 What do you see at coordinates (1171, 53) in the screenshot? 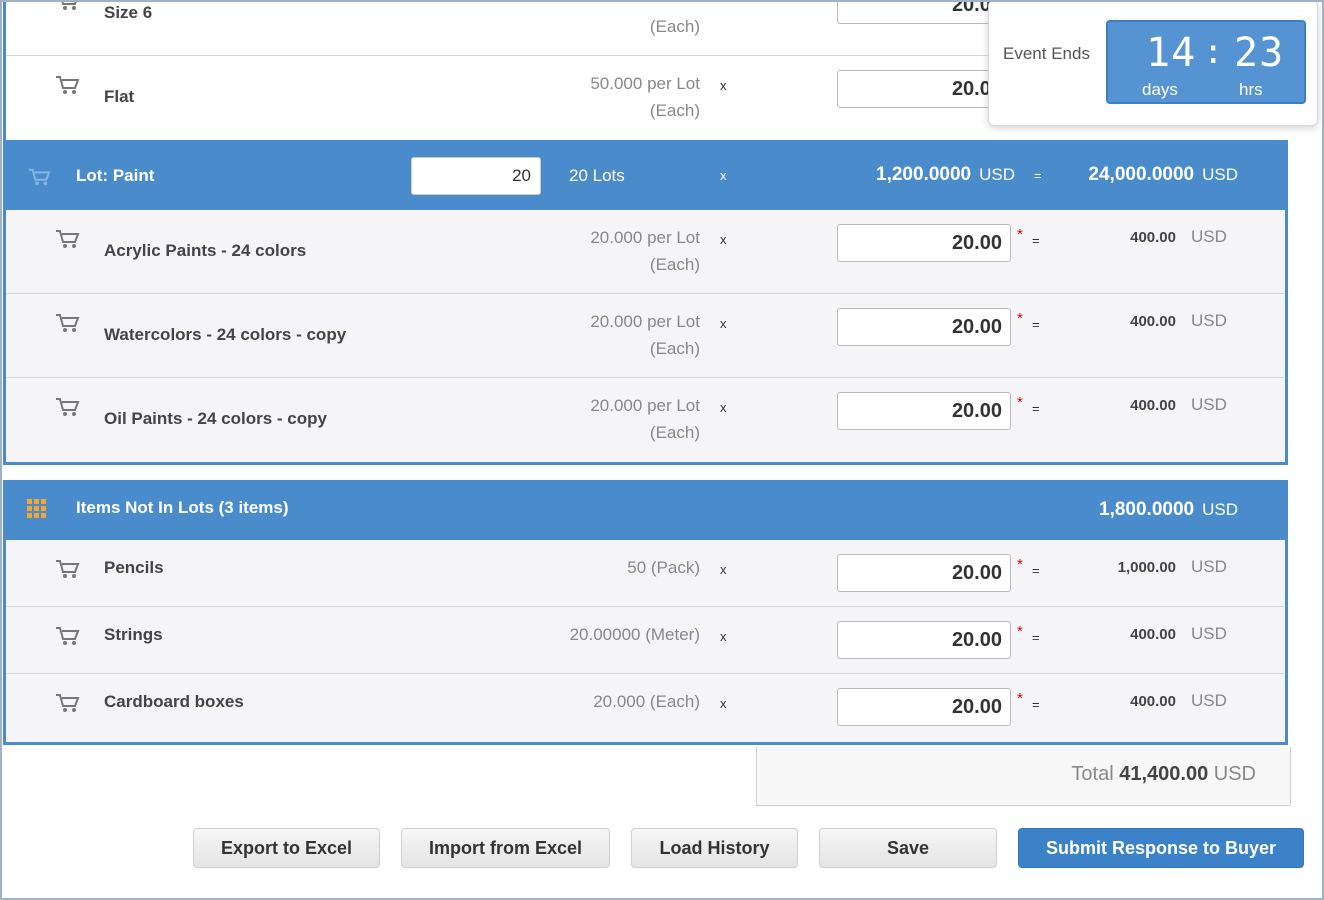
I see `countdown-days: 14` at bounding box center [1171, 53].